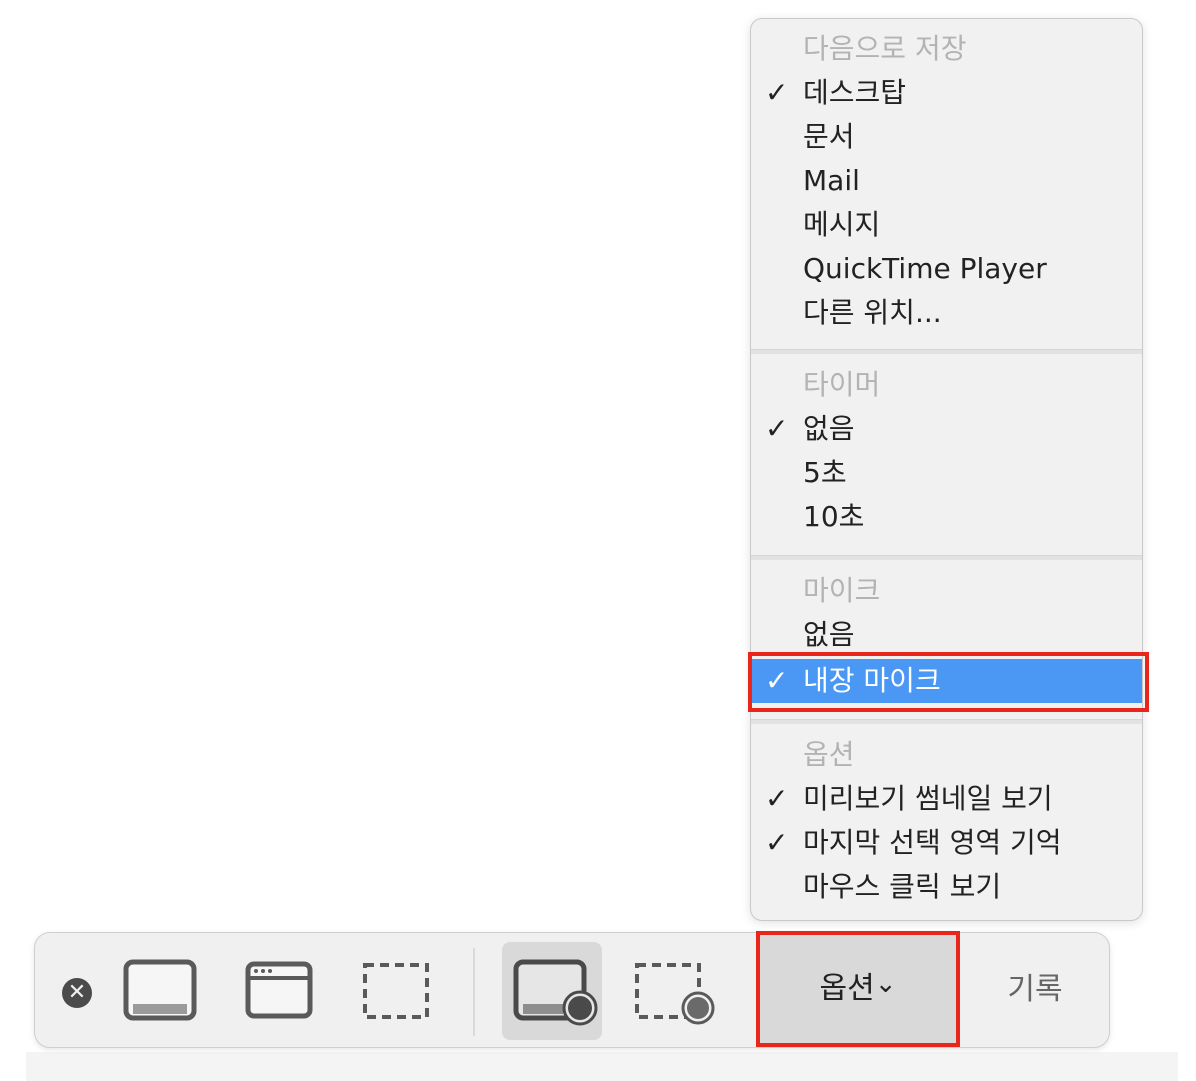 Image resolution: width=1196 pixels, height=1081 pixels. What do you see at coordinates (885, 984) in the screenshot?
I see `chevron-down-icon: ⌄` at bounding box center [885, 984].